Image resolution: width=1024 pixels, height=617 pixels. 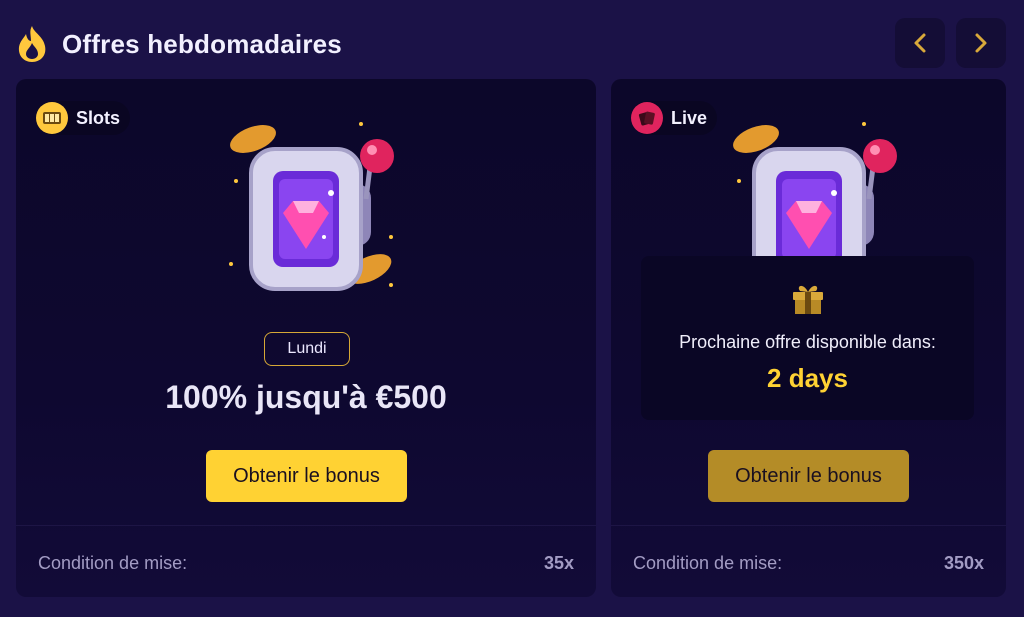 I want to click on category-badge: Slots, so click(x=83, y=118).